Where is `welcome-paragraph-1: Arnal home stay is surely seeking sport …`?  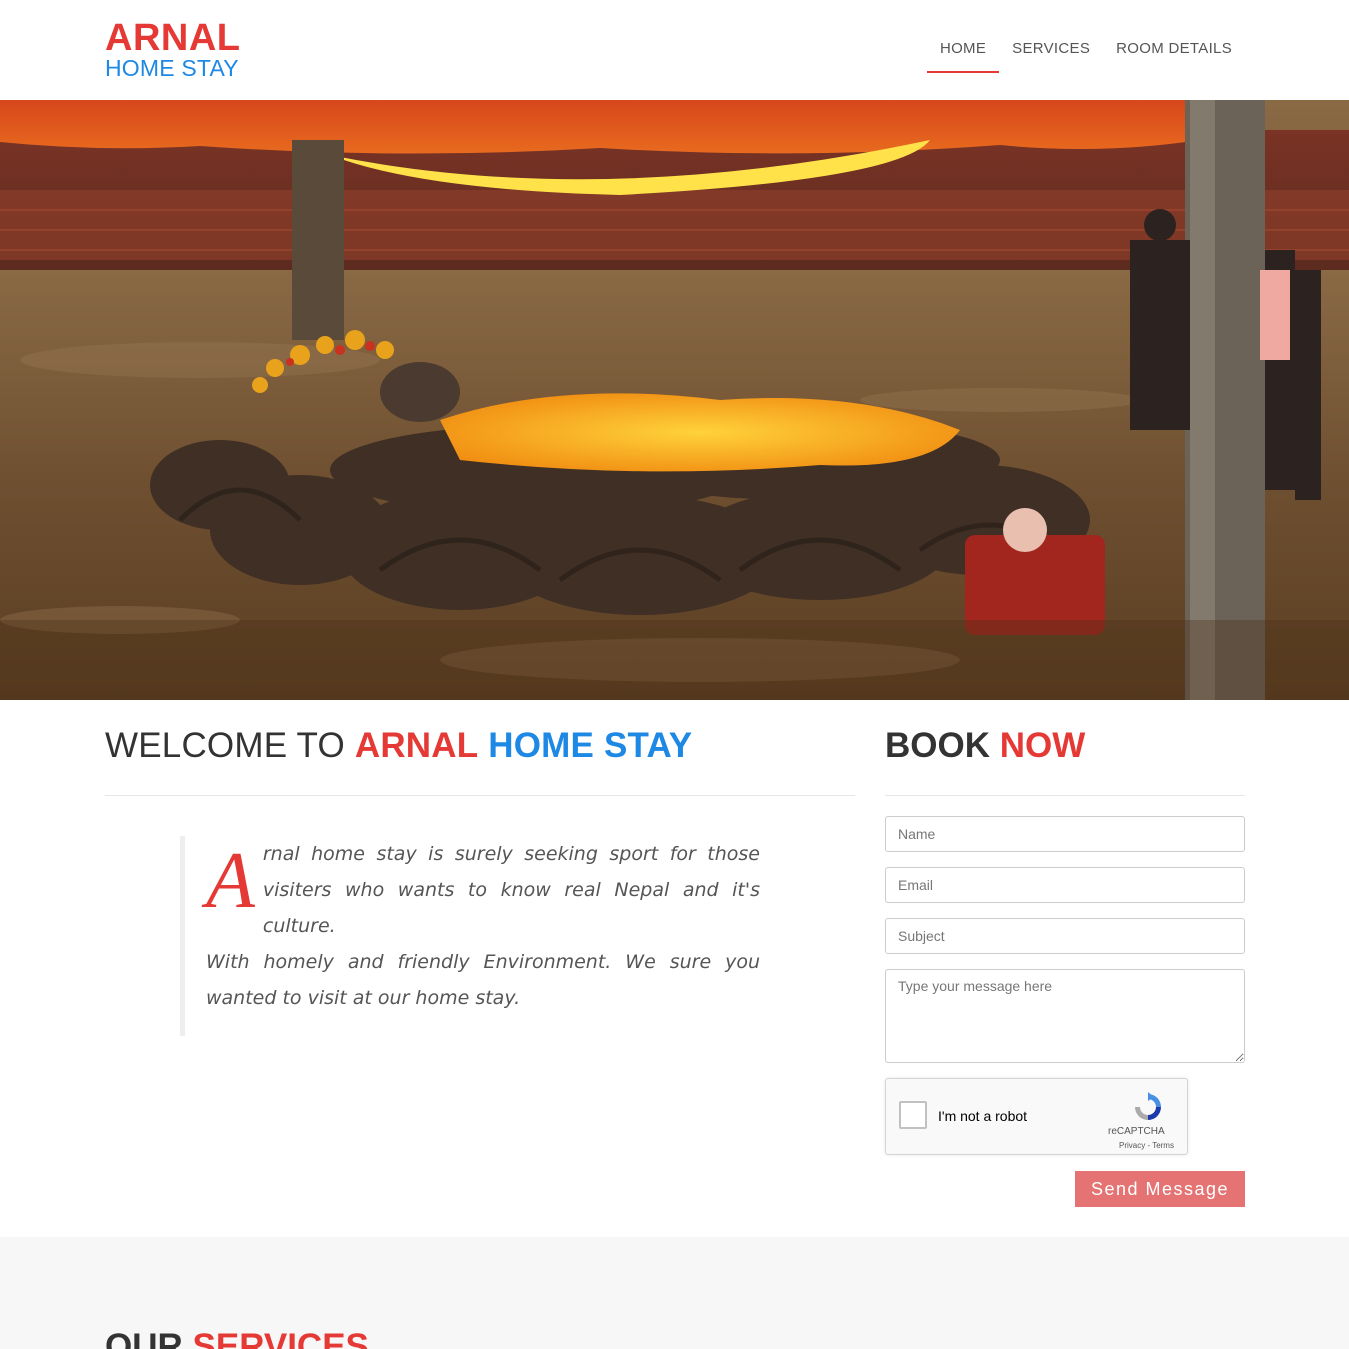 welcome-paragraph-1: Arnal home stay is surely seeking sport … is located at coordinates (483, 890).